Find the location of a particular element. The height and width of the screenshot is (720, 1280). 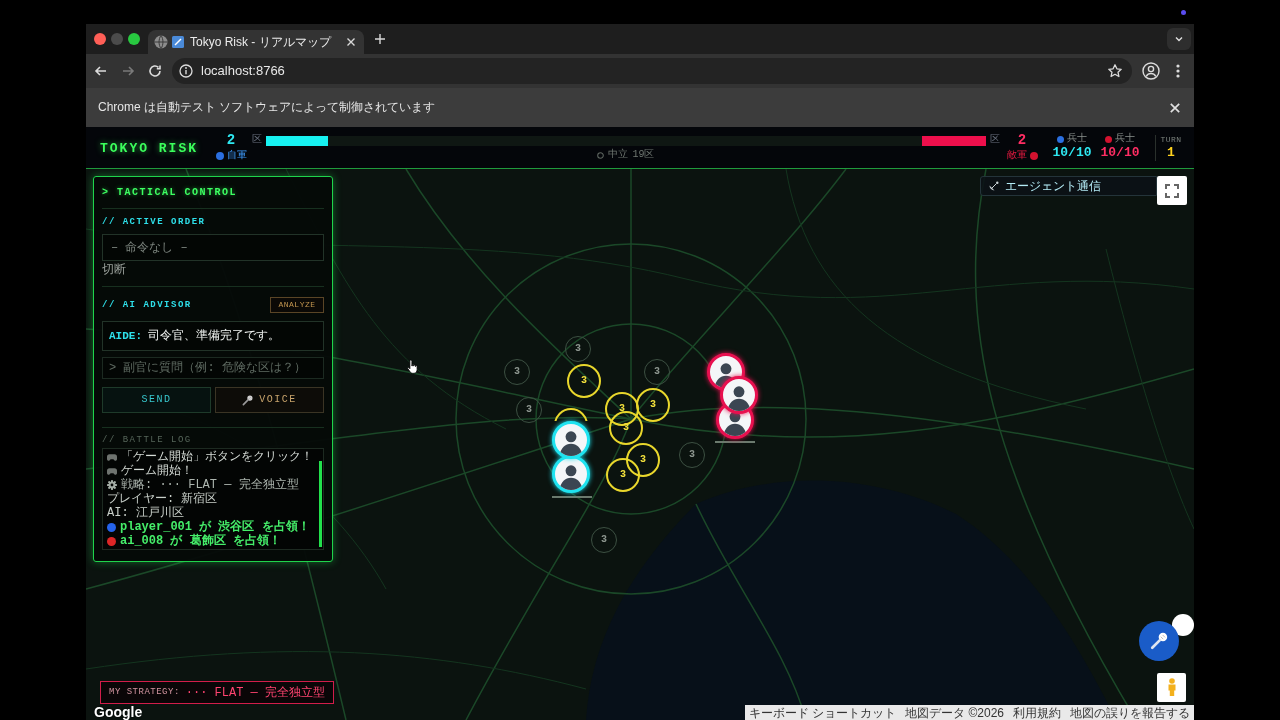

section-heading: // ACTIVE ORDER is located at coordinates (154, 222).